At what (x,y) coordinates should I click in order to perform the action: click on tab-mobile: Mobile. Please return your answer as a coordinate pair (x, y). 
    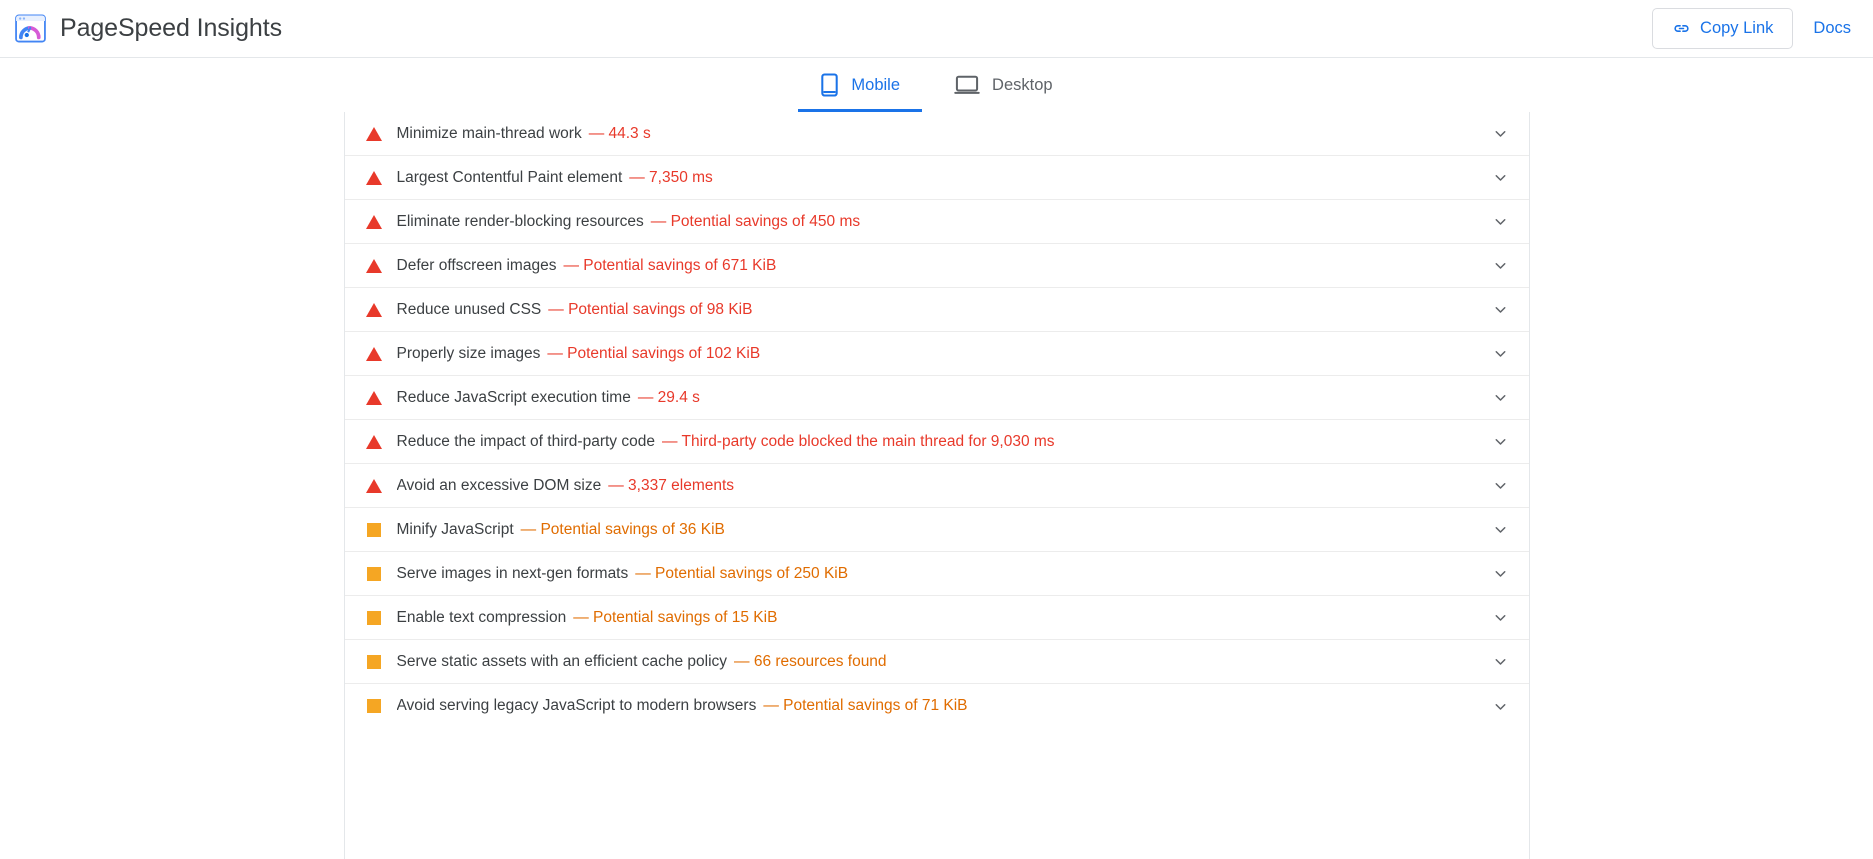
    Looking at the image, I should click on (860, 85).